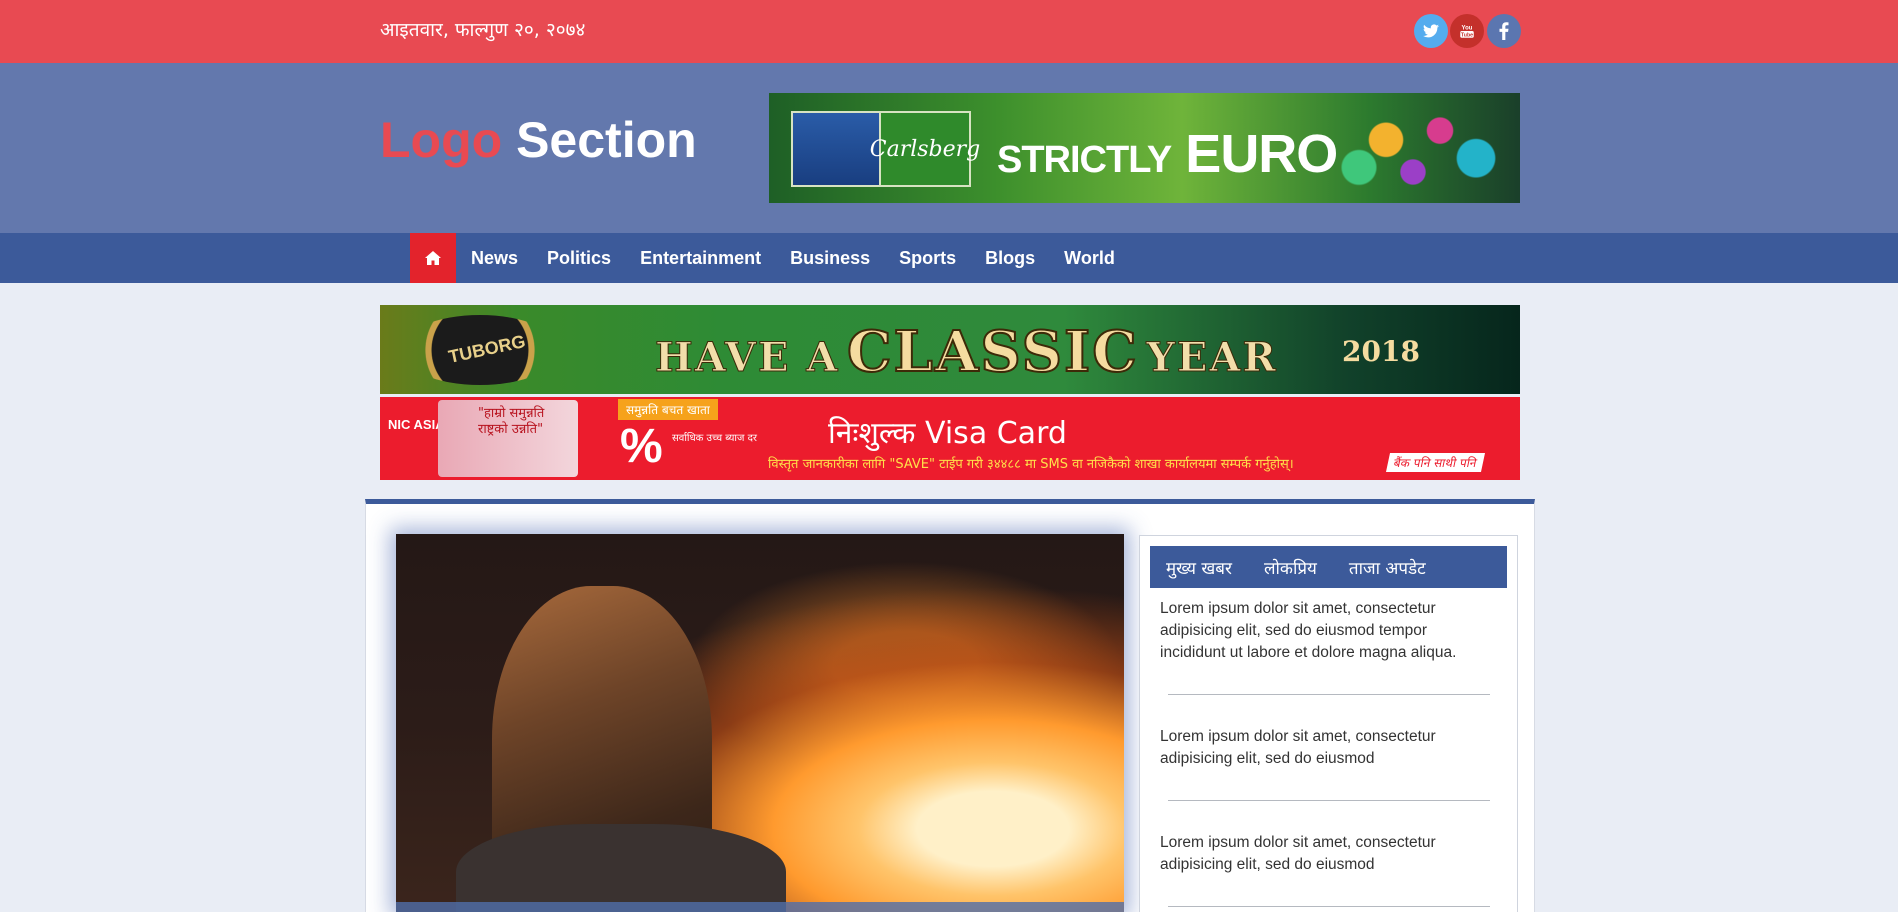 This screenshot has height=912, width=1898. I want to click on carlsberg-logo: Carlsberg, so click(925, 149).